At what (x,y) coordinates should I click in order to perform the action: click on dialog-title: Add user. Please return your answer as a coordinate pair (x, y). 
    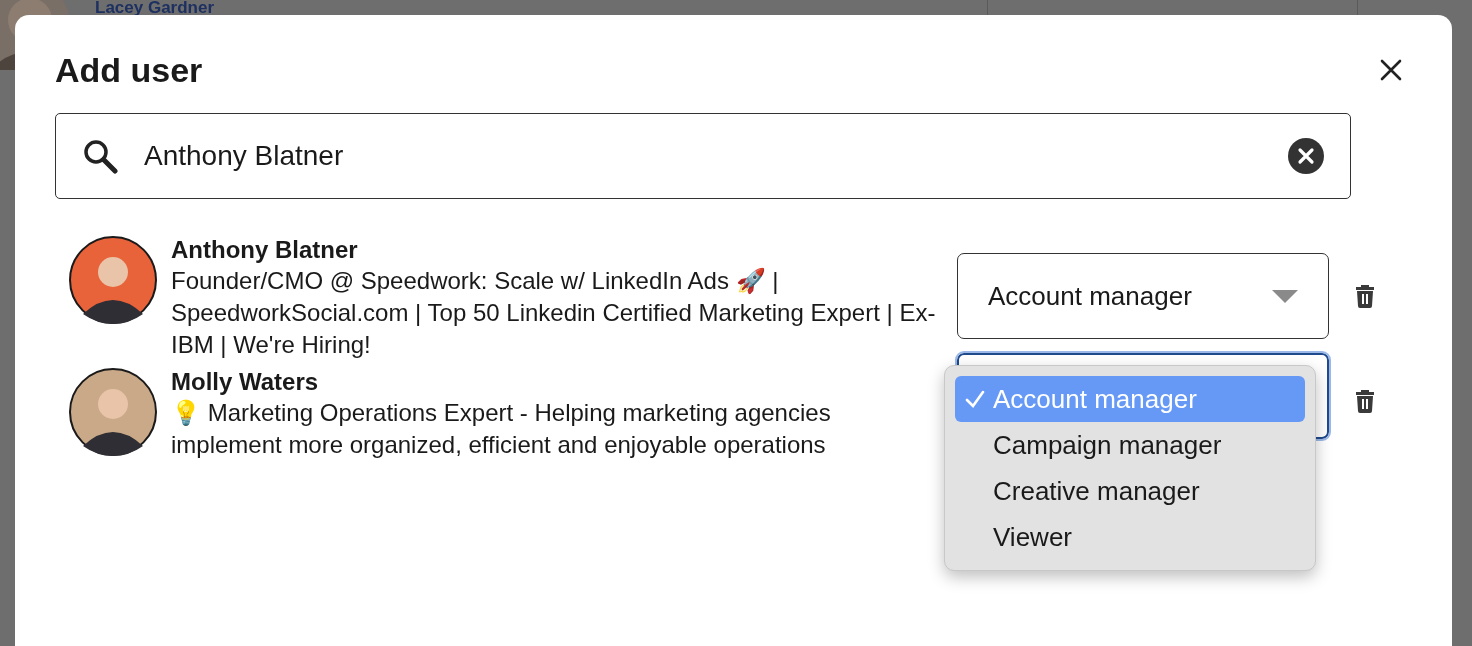
    Looking at the image, I should click on (129, 70).